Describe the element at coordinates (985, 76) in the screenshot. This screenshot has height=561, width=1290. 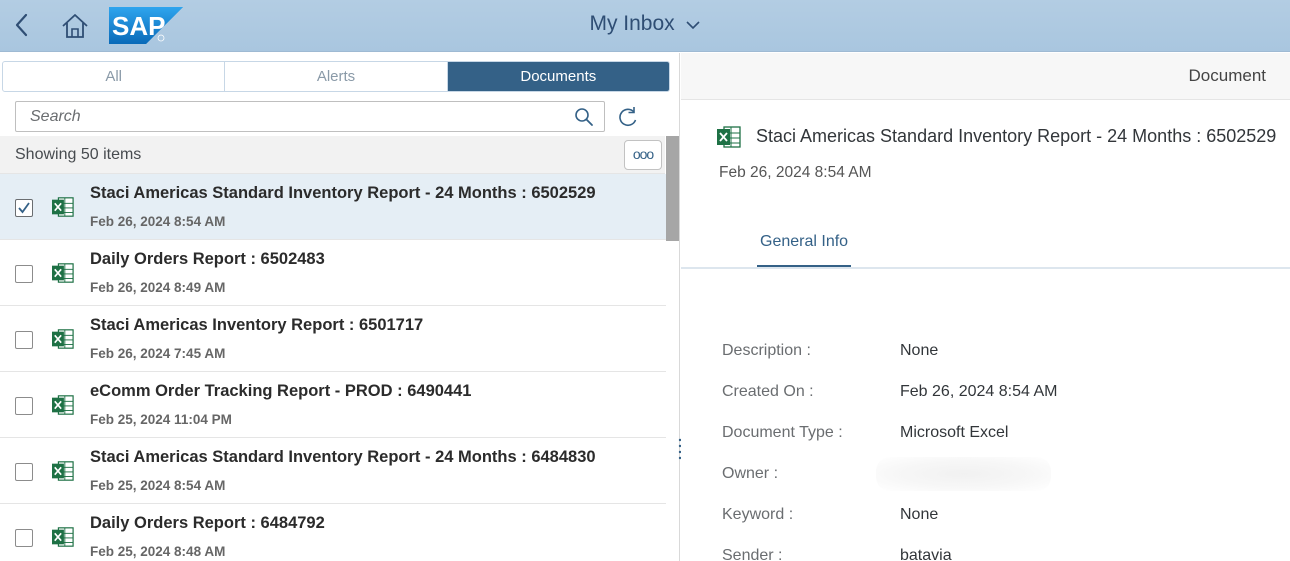
I see `detail-header: Document` at that location.